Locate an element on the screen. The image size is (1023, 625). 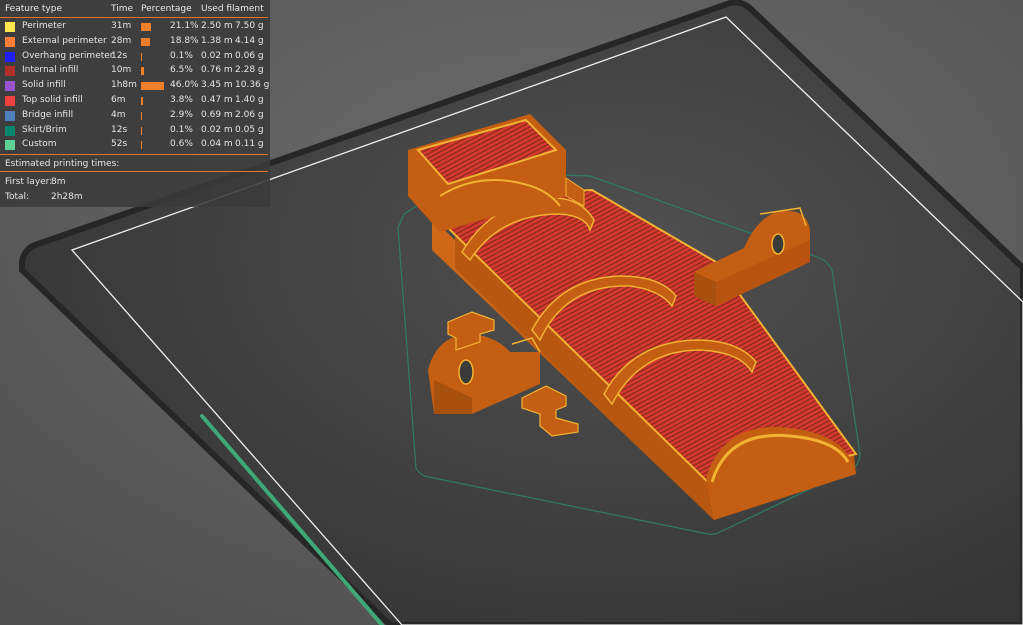
feature-percentage: 18.8% is located at coordinates (184, 40).